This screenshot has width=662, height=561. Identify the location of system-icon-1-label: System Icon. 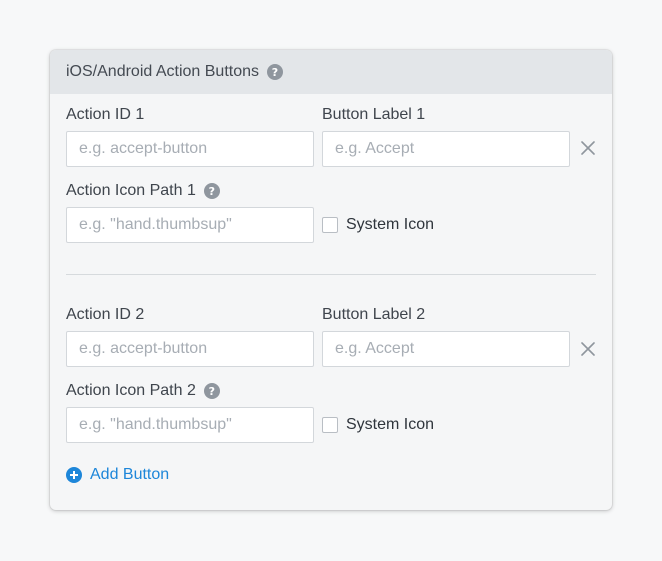
(390, 225).